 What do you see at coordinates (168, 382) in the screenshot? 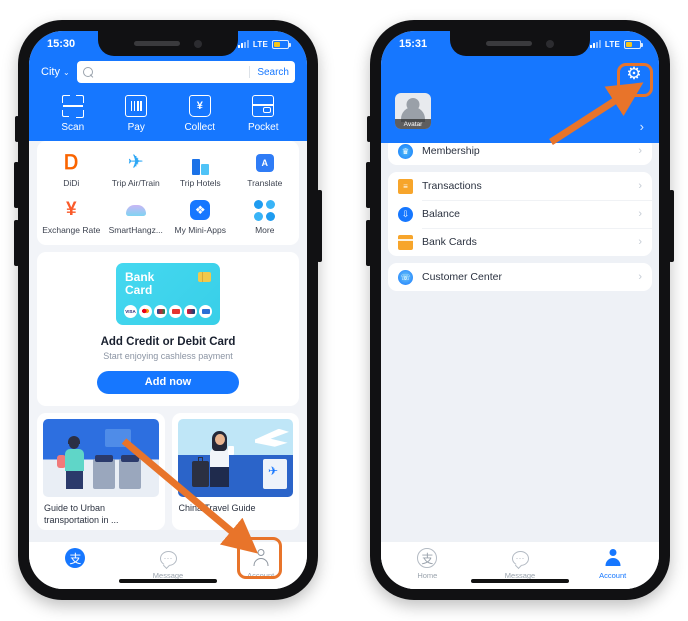
I see `add-now-button: Add now` at bounding box center [168, 382].